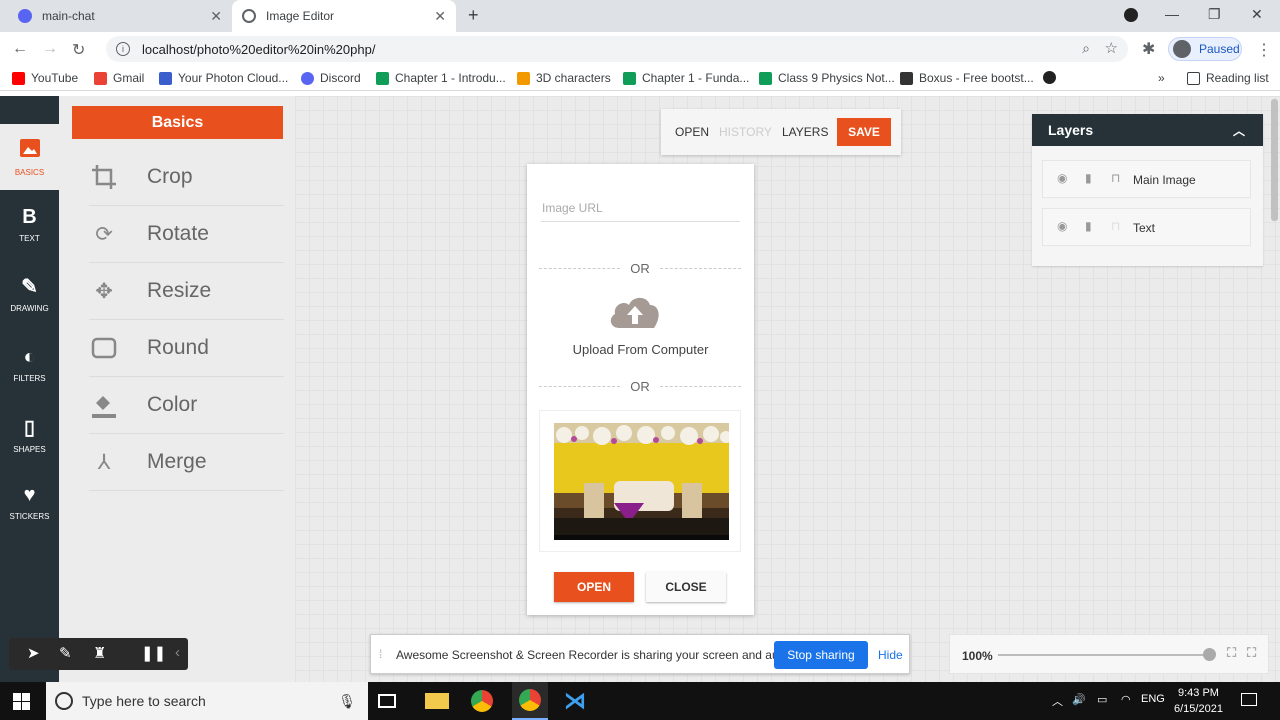 This screenshot has width=1280, height=720. Describe the element at coordinates (864, 132) in the screenshot. I see `save-button: SAVE` at that location.